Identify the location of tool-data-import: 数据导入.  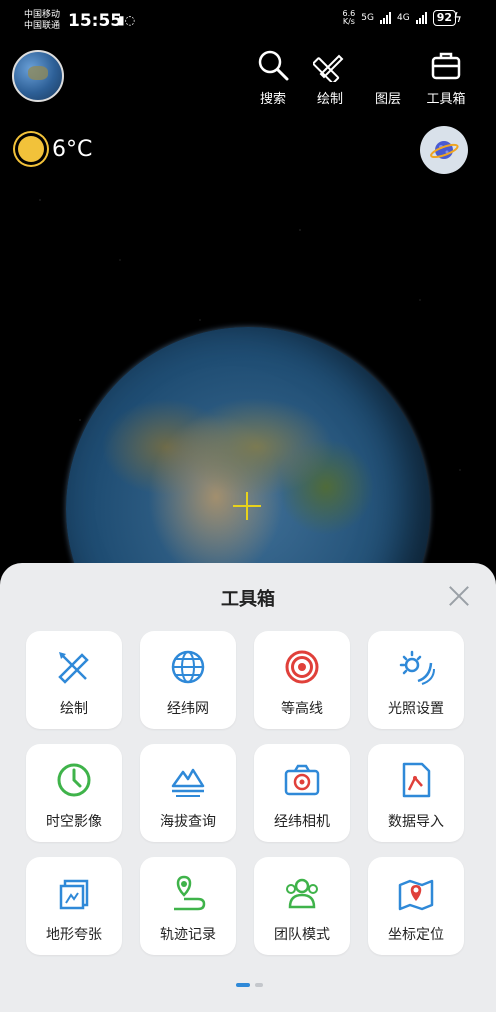
(416, 793).